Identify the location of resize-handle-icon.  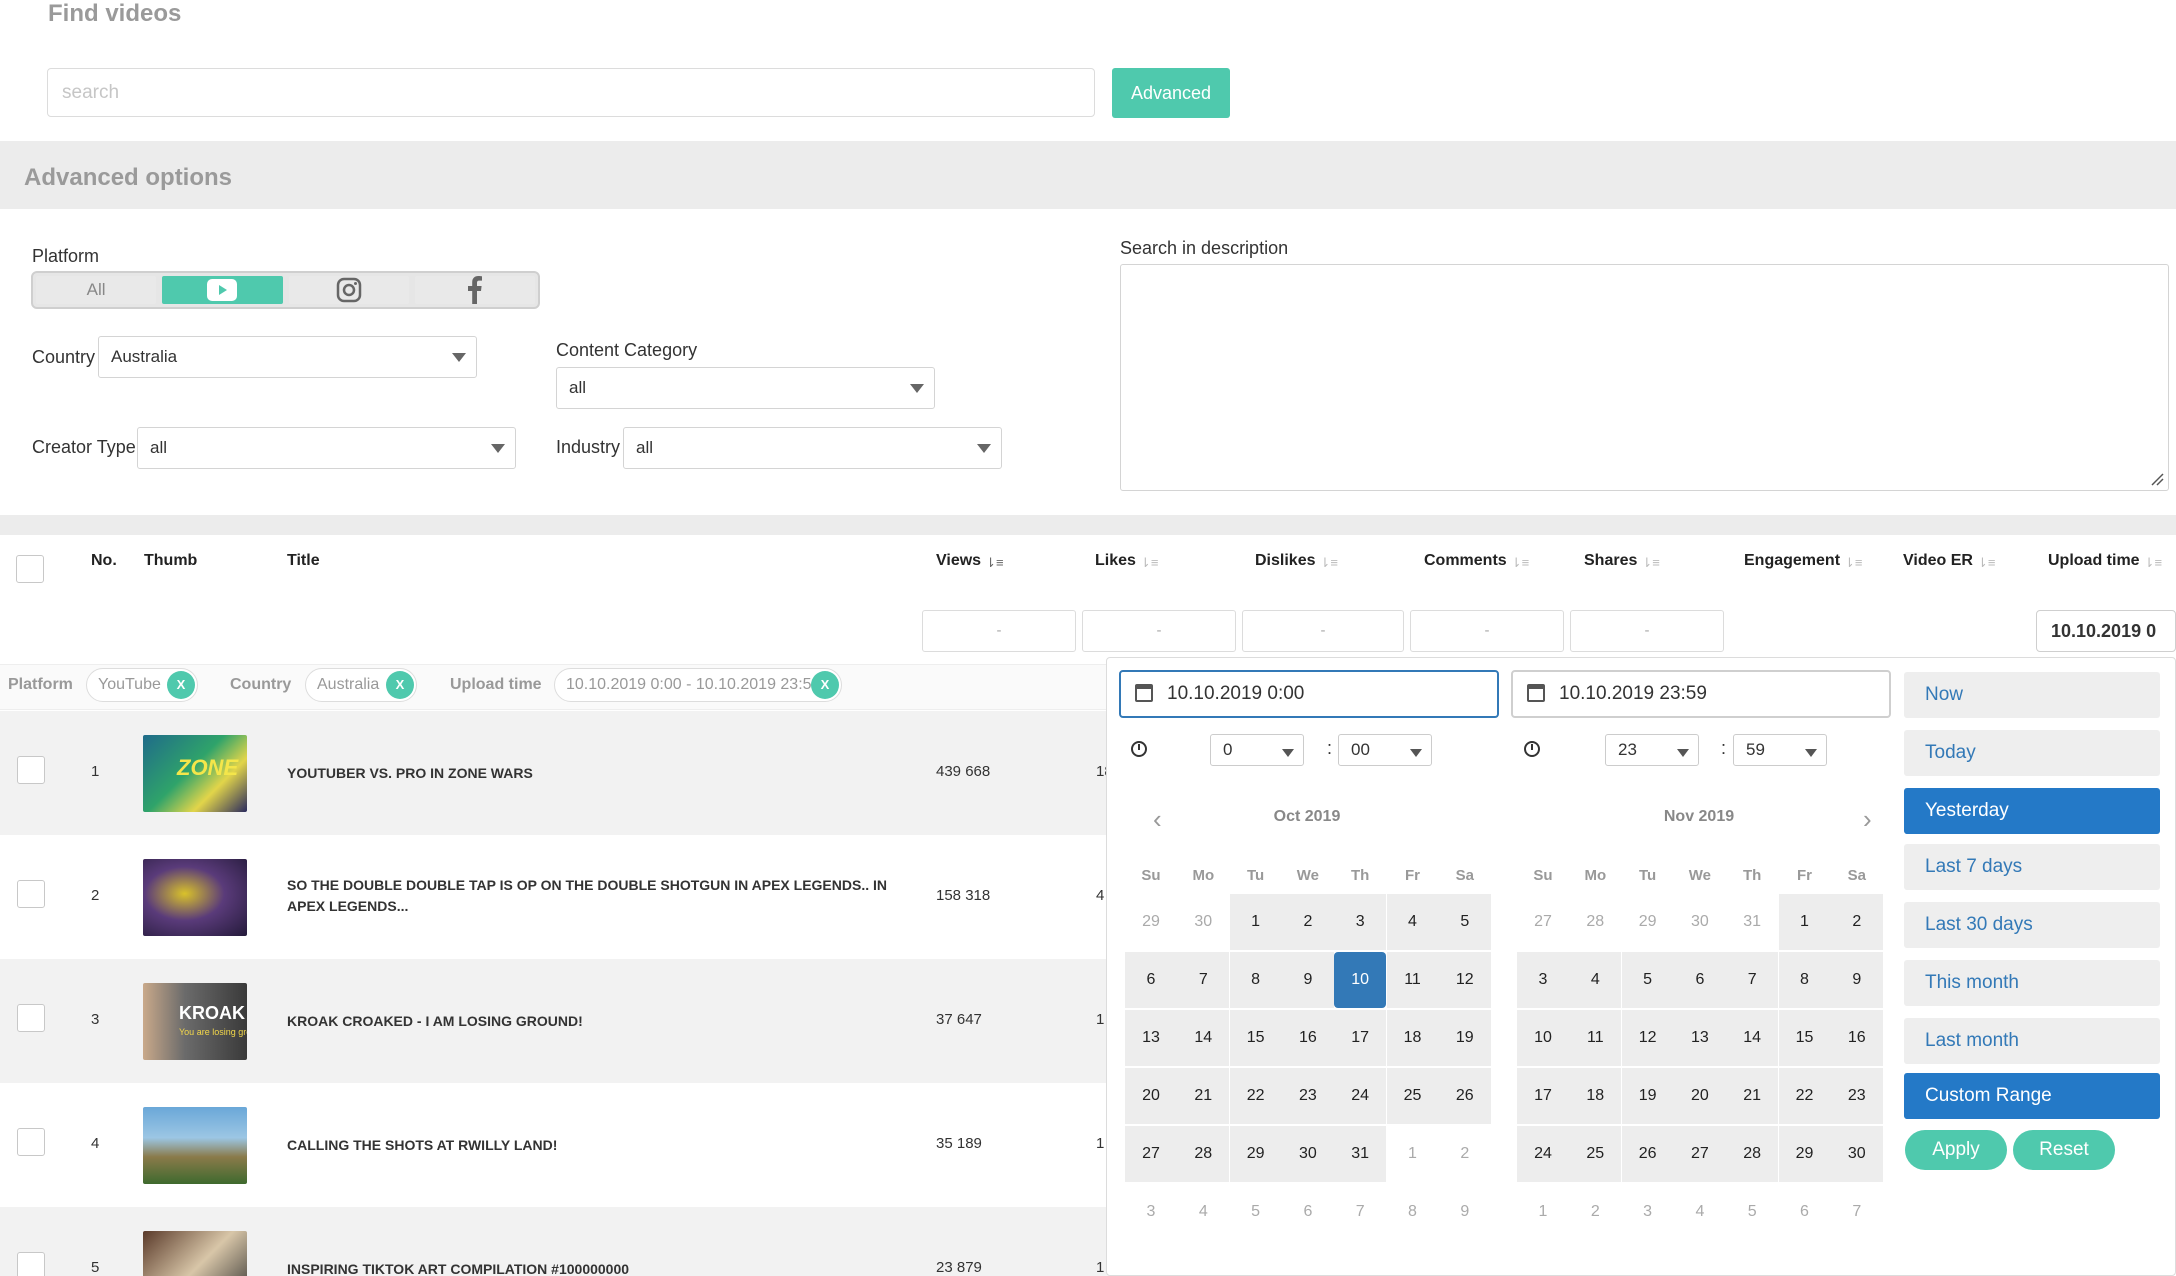
(2157, 479).